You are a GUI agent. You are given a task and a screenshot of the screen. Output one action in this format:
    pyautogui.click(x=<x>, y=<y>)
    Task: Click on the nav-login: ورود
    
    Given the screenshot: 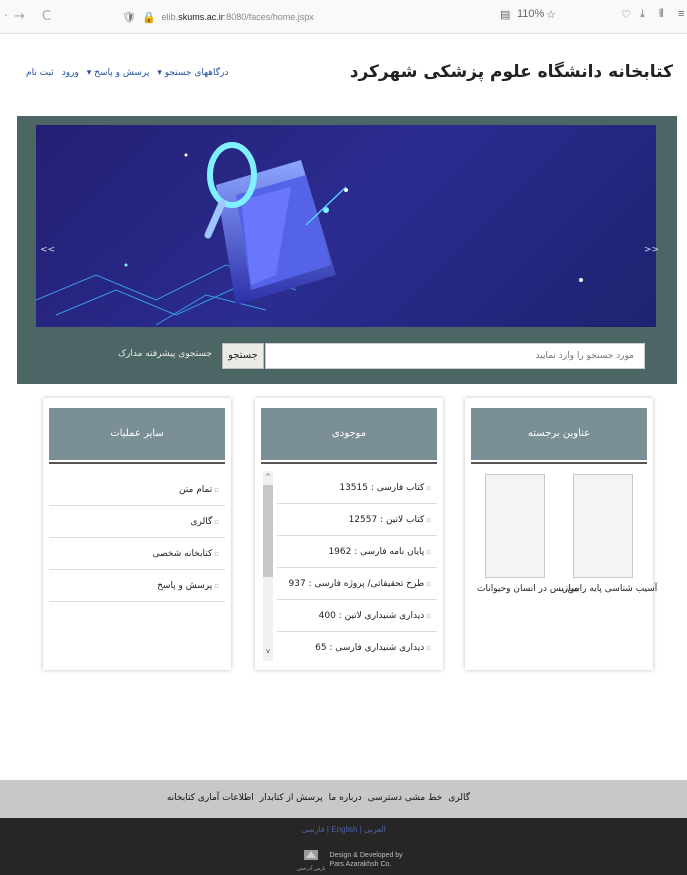 What is the action you would take?
    pyautogui.click(x=70, y=73)
    